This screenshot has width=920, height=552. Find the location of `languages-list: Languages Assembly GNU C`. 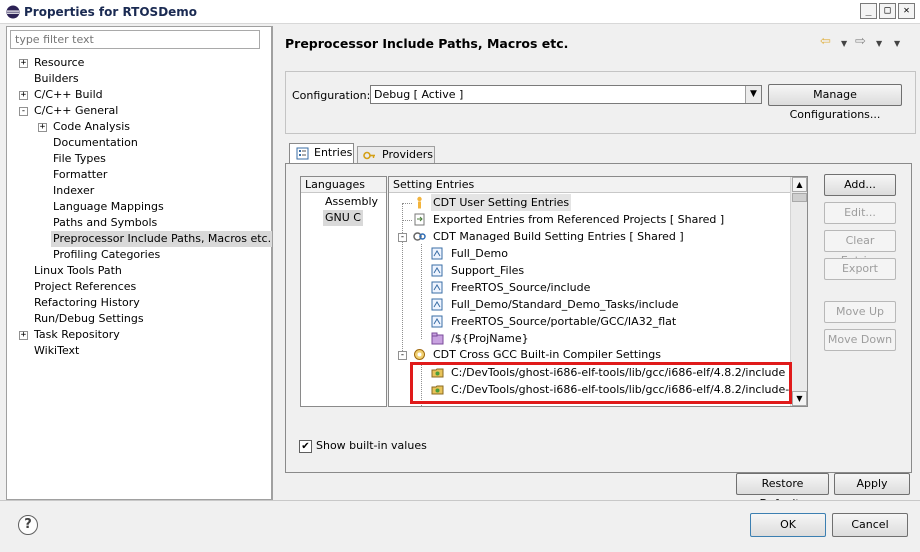

languages-list: Languages Assembly GNU C is located at coordinates (343, 291).